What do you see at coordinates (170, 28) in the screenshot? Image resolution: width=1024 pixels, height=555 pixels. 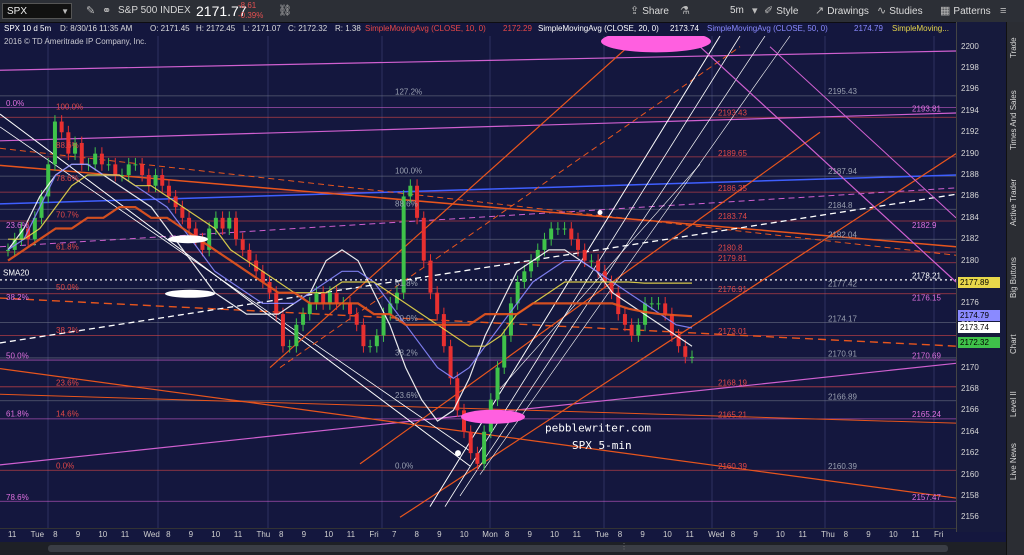 I see `bar-open: O: 2171.45` at bounding box center [170, 28].